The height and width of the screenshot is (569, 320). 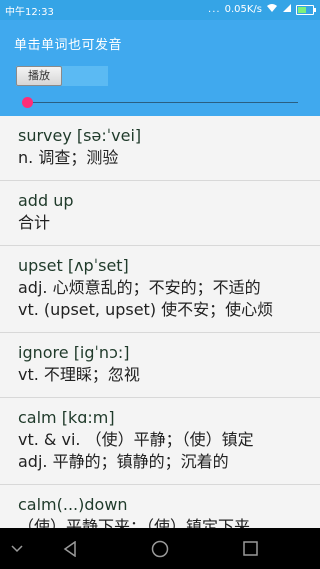 I want to click on status-time: 中午12:33, so click(x=29, y=12).